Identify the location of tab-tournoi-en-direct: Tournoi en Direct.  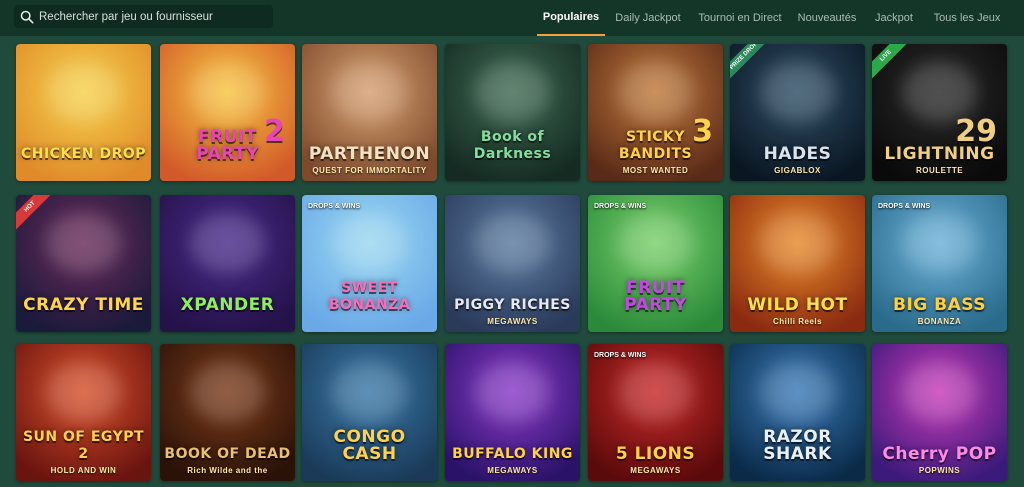
(740, 18).